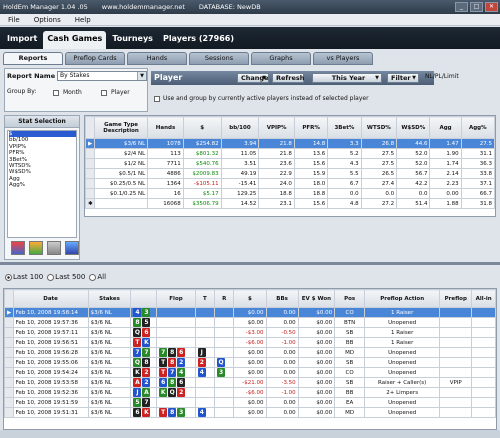 The image size is (500, 438). I want to click on last500-radio: Last 500, so click(66, 277).